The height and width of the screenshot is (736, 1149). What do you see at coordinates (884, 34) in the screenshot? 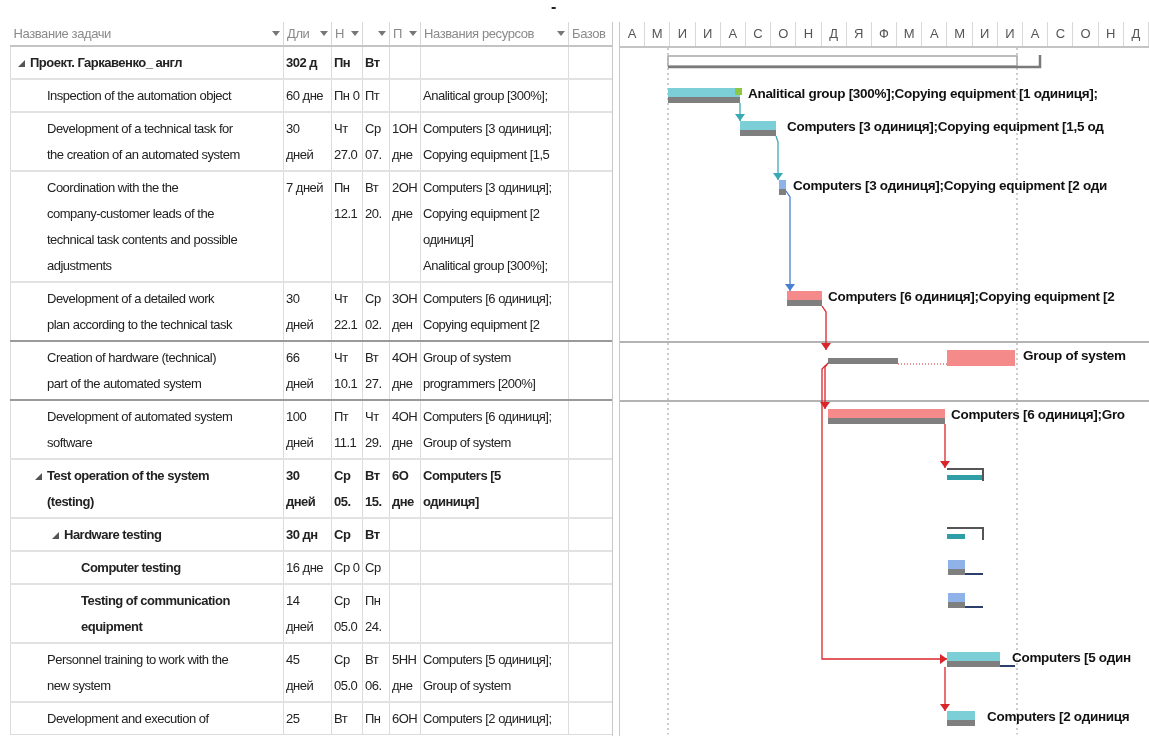
I see `month-label: Ф` at bounding box center [884, 34].